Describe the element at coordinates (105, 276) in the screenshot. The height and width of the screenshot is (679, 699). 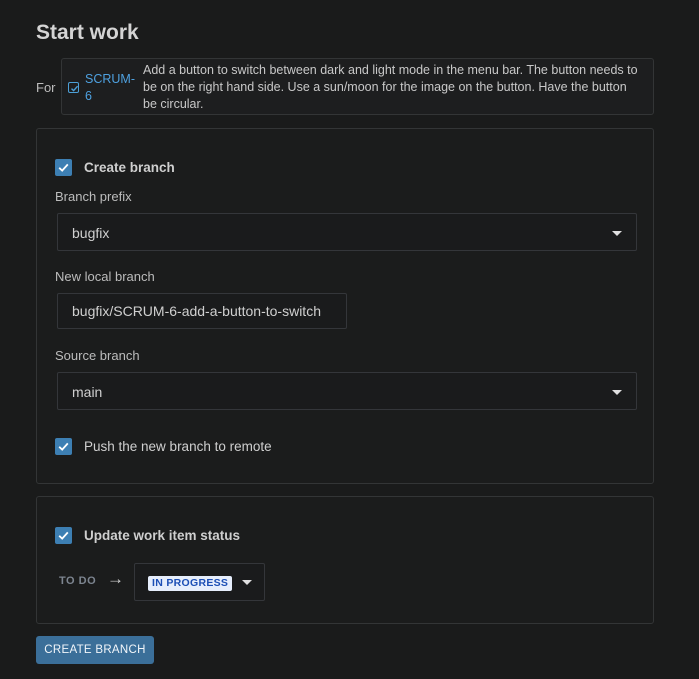
I see `new-local-branch-label: New local branch` at that location.